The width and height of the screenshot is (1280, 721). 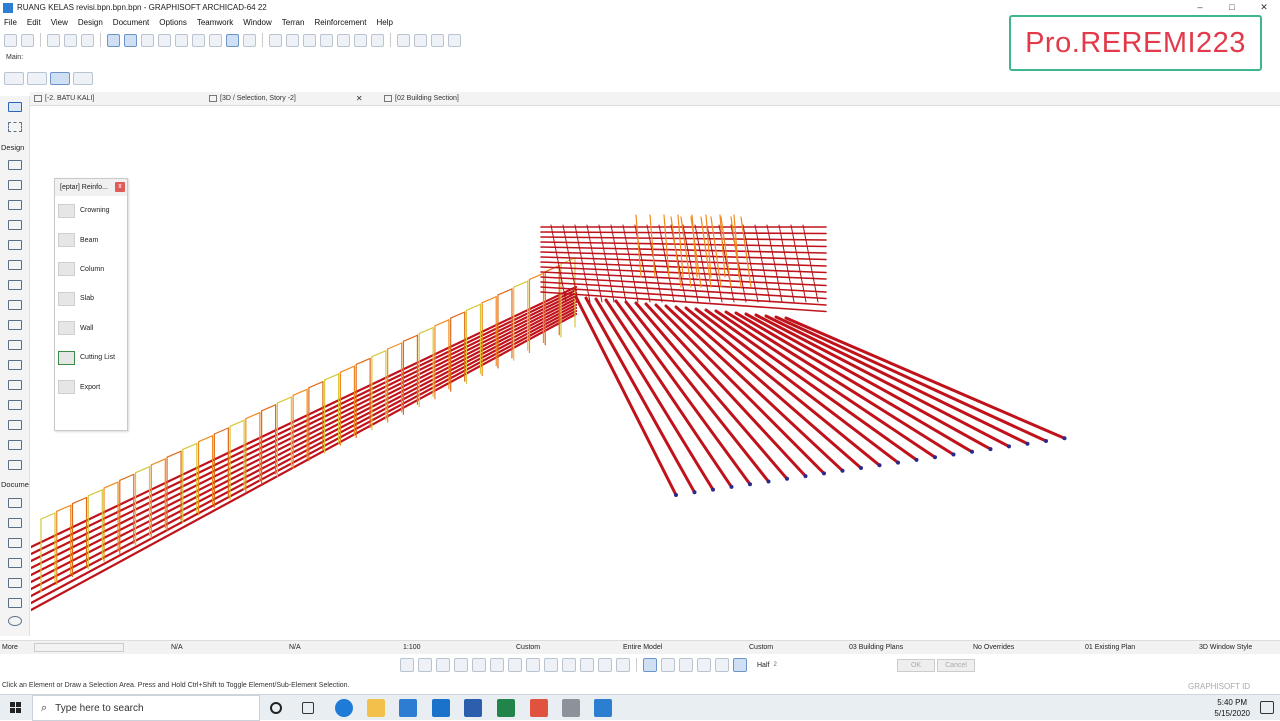 What do you see at coordinates (876, 647) in the screenshot?
I see `building-plans-field: 03 Building Plans` at bounding box center [876, 647].